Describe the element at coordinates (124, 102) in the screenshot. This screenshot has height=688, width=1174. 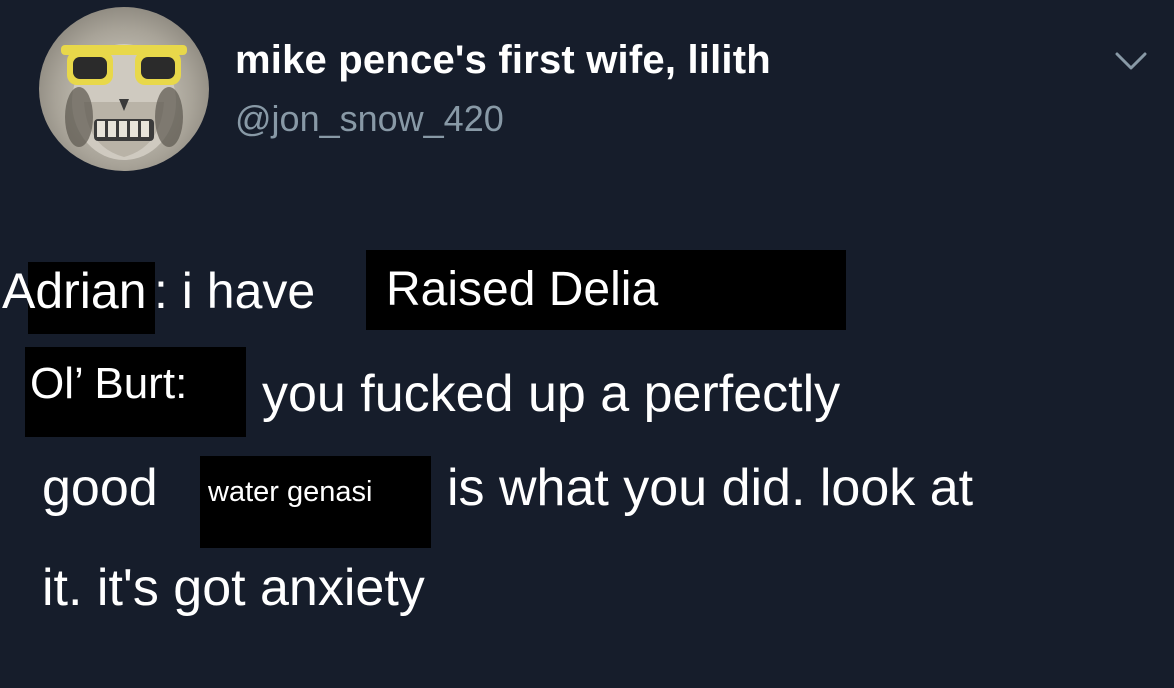
I see `avatar-skull-sunglasses-icon` at that location.